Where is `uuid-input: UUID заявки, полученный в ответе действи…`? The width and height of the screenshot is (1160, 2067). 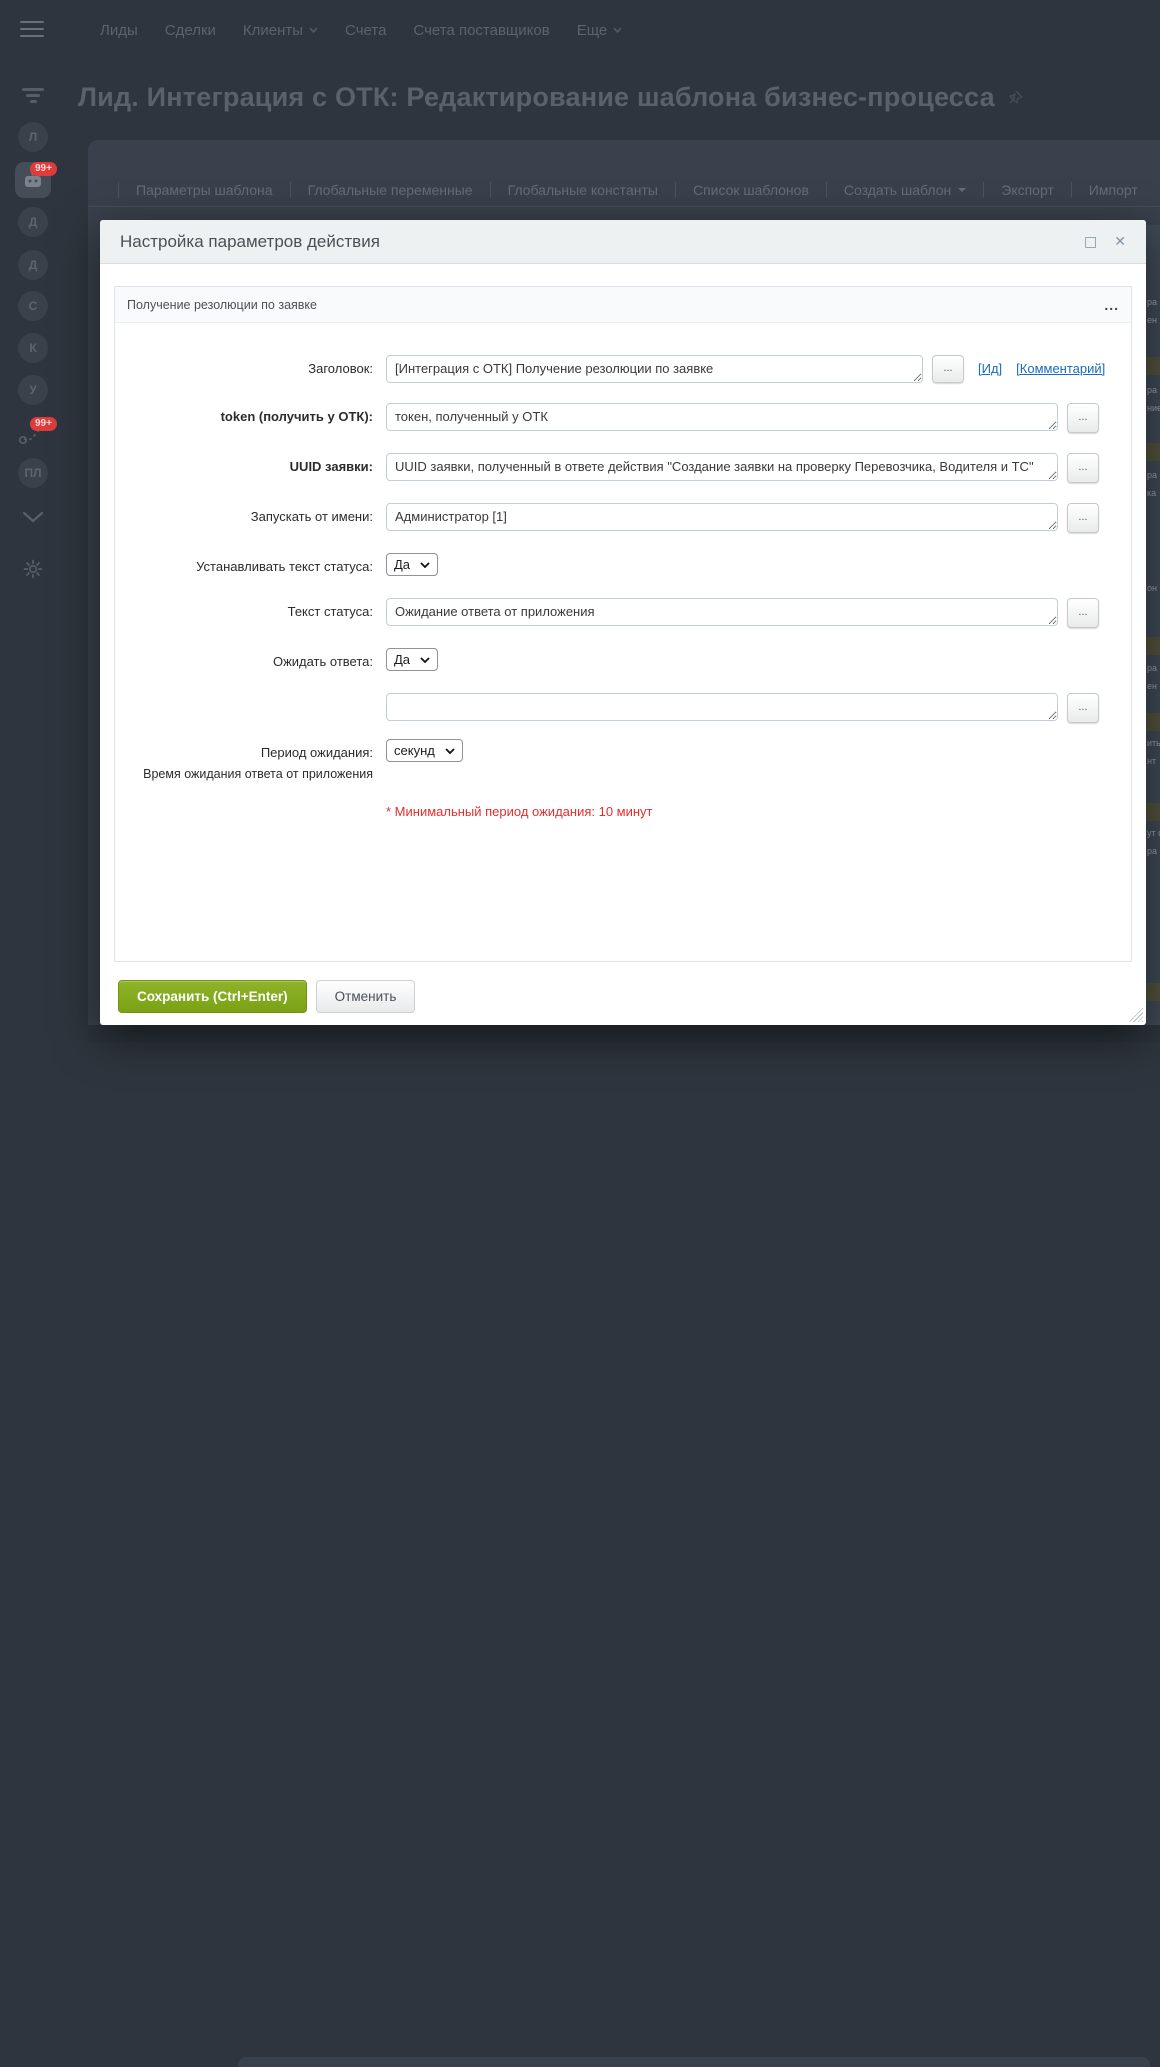 uuid-input: UUID заявки, полученный в ответе действи… is located at coordinates (722, 467).